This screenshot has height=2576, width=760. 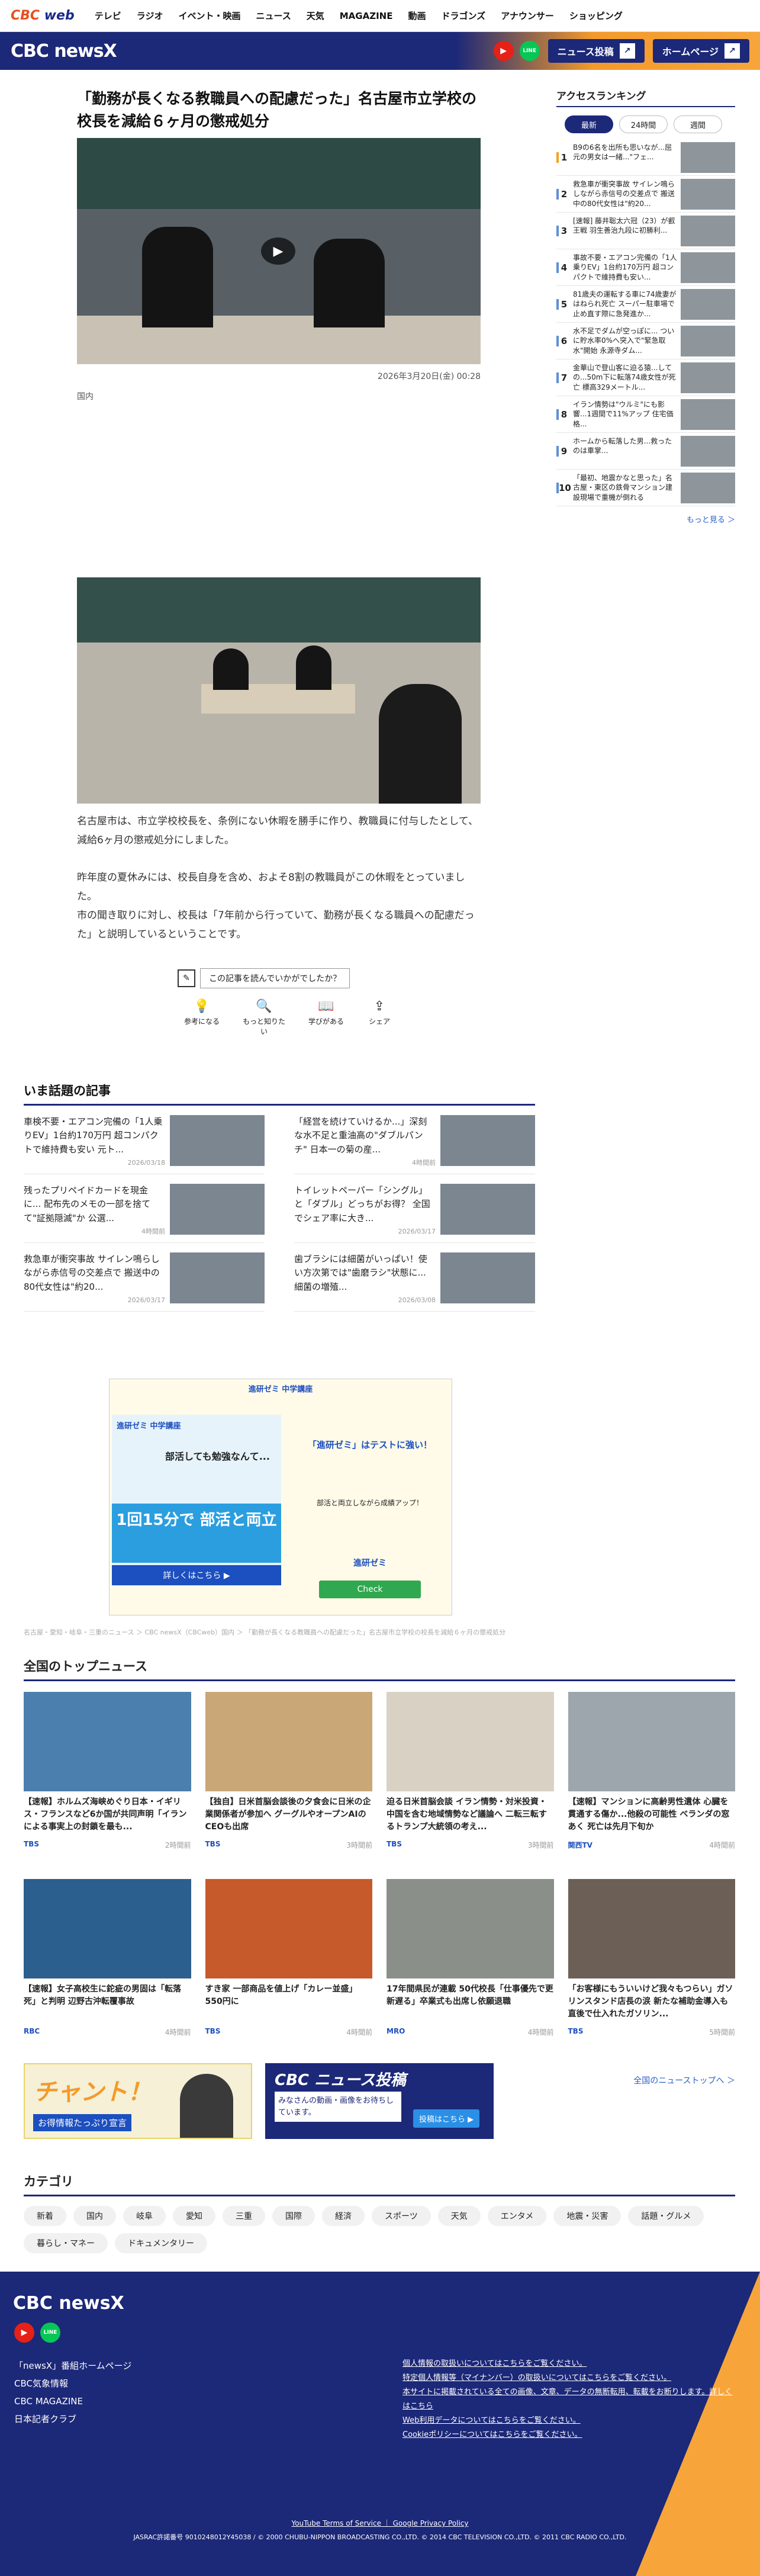 What do you see at coordinates (202, 1017) in the screenshot?
I see `helpful-button: 💡 参考になる` at bounding box center [202, 1017].